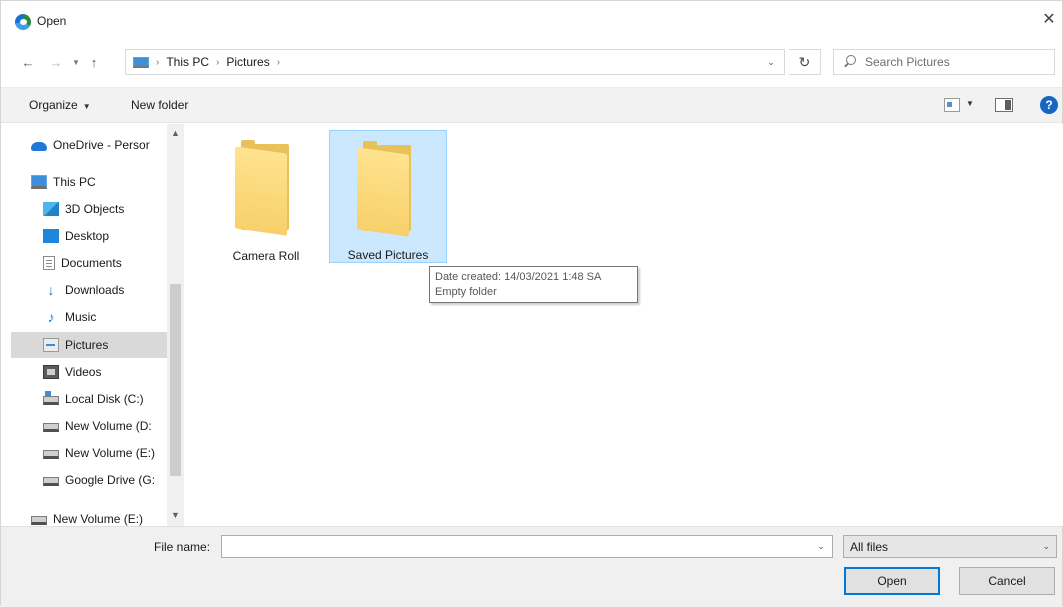 Image resolution: width=1063 pixels, height=607 pixels. What do you see at coordinates (1049, 19) in the screenshot?
I see `close-button: ✕` at bounding box center [1049, 19].